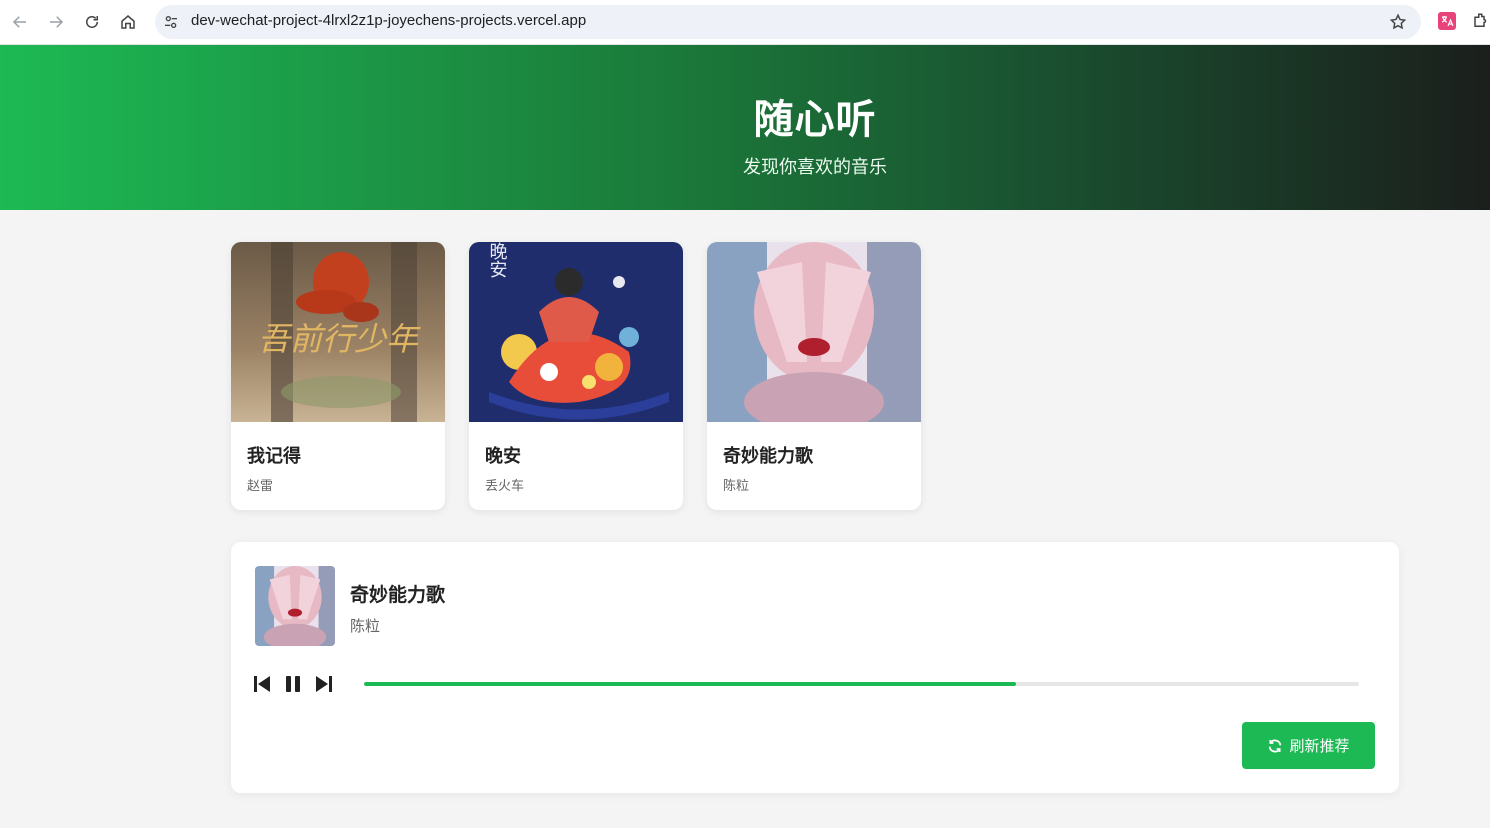  I want to click on song-card: 奇妙能力歌 陈粒, so click(814, 376).